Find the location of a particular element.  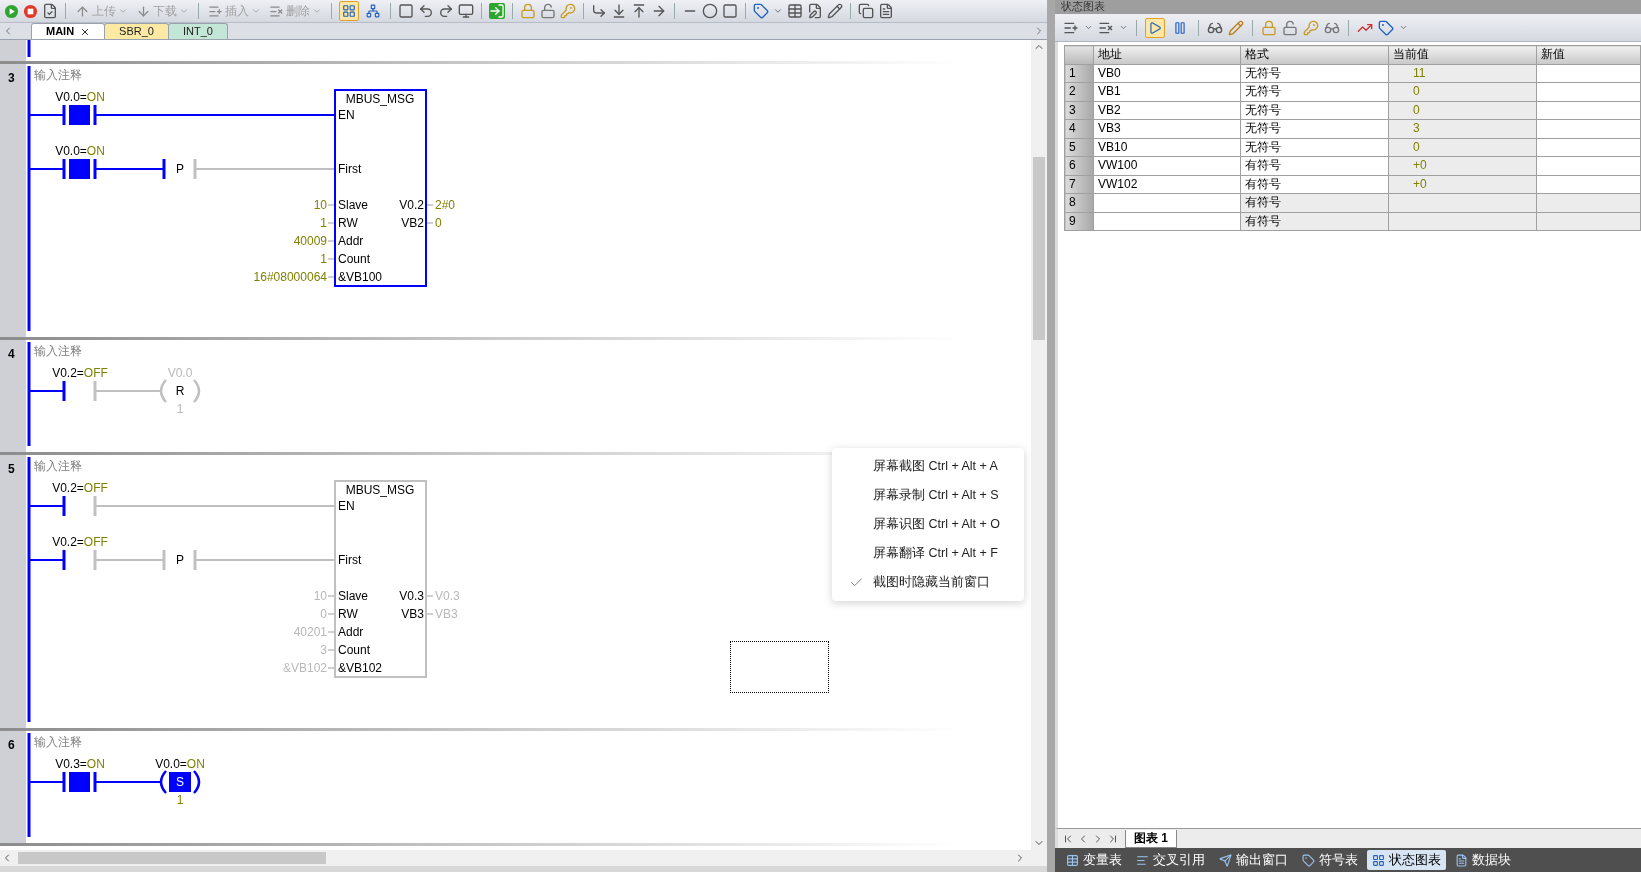

send-icon is located at coordinates (1225, 860).